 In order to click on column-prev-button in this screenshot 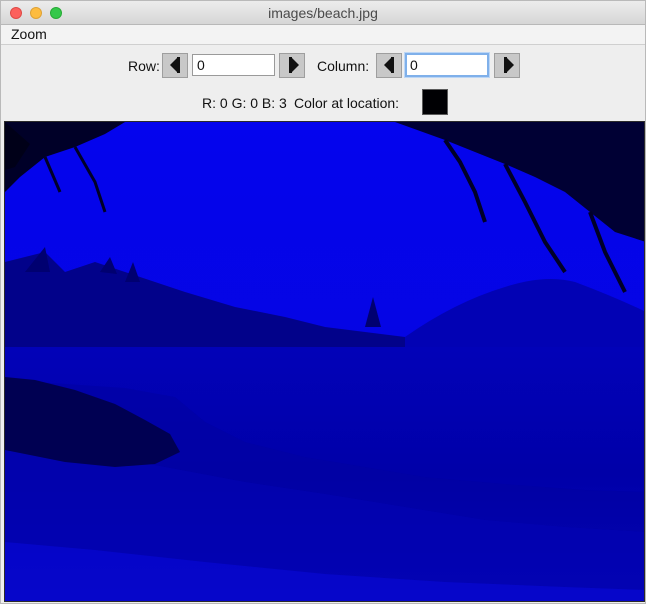, I will do `click(389, 65)`.